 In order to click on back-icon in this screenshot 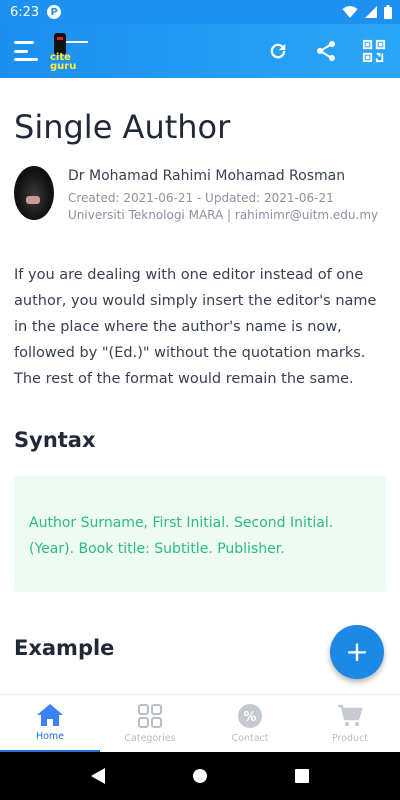, I will do `click(98, 776)`.